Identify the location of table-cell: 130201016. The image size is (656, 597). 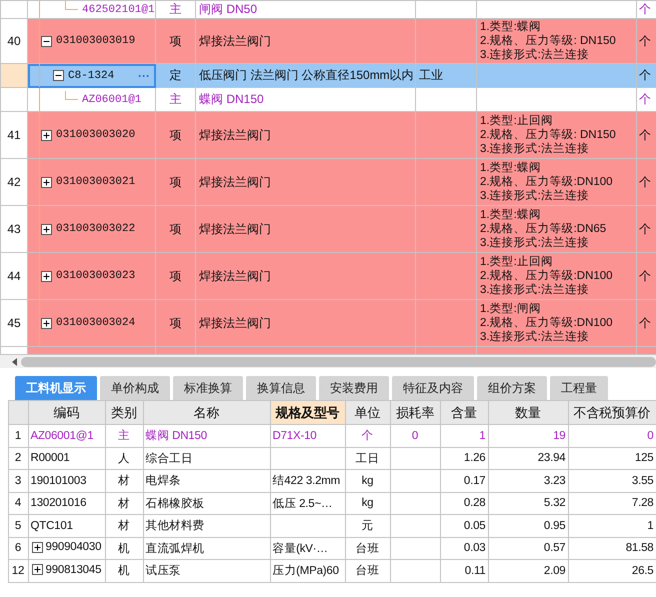
(58, 503).